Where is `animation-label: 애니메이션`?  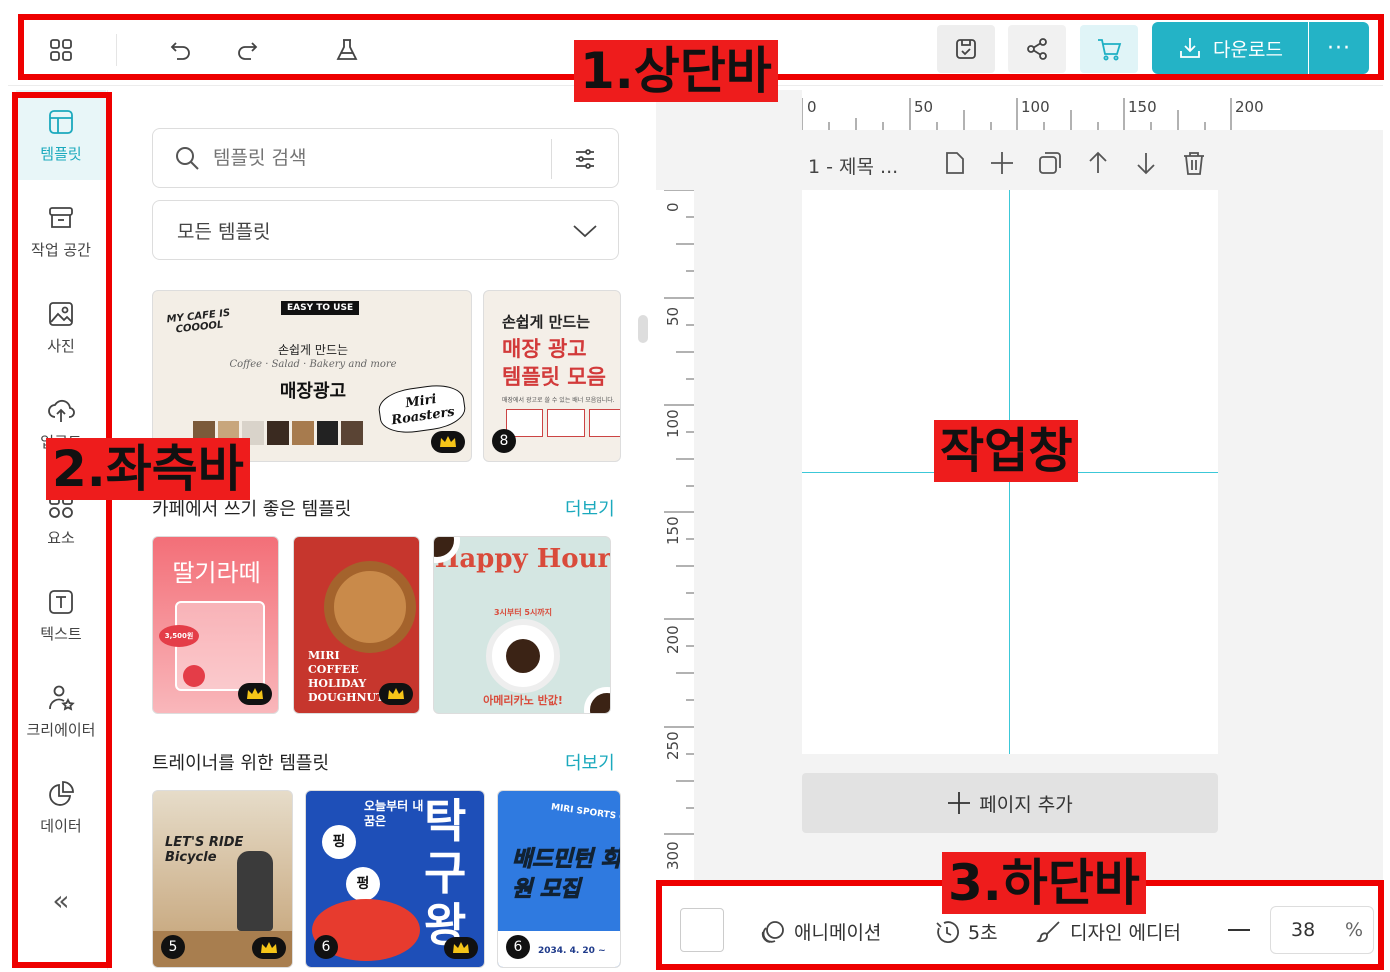 animation-label: 애니메이션 is located at coordinates (838, 933).